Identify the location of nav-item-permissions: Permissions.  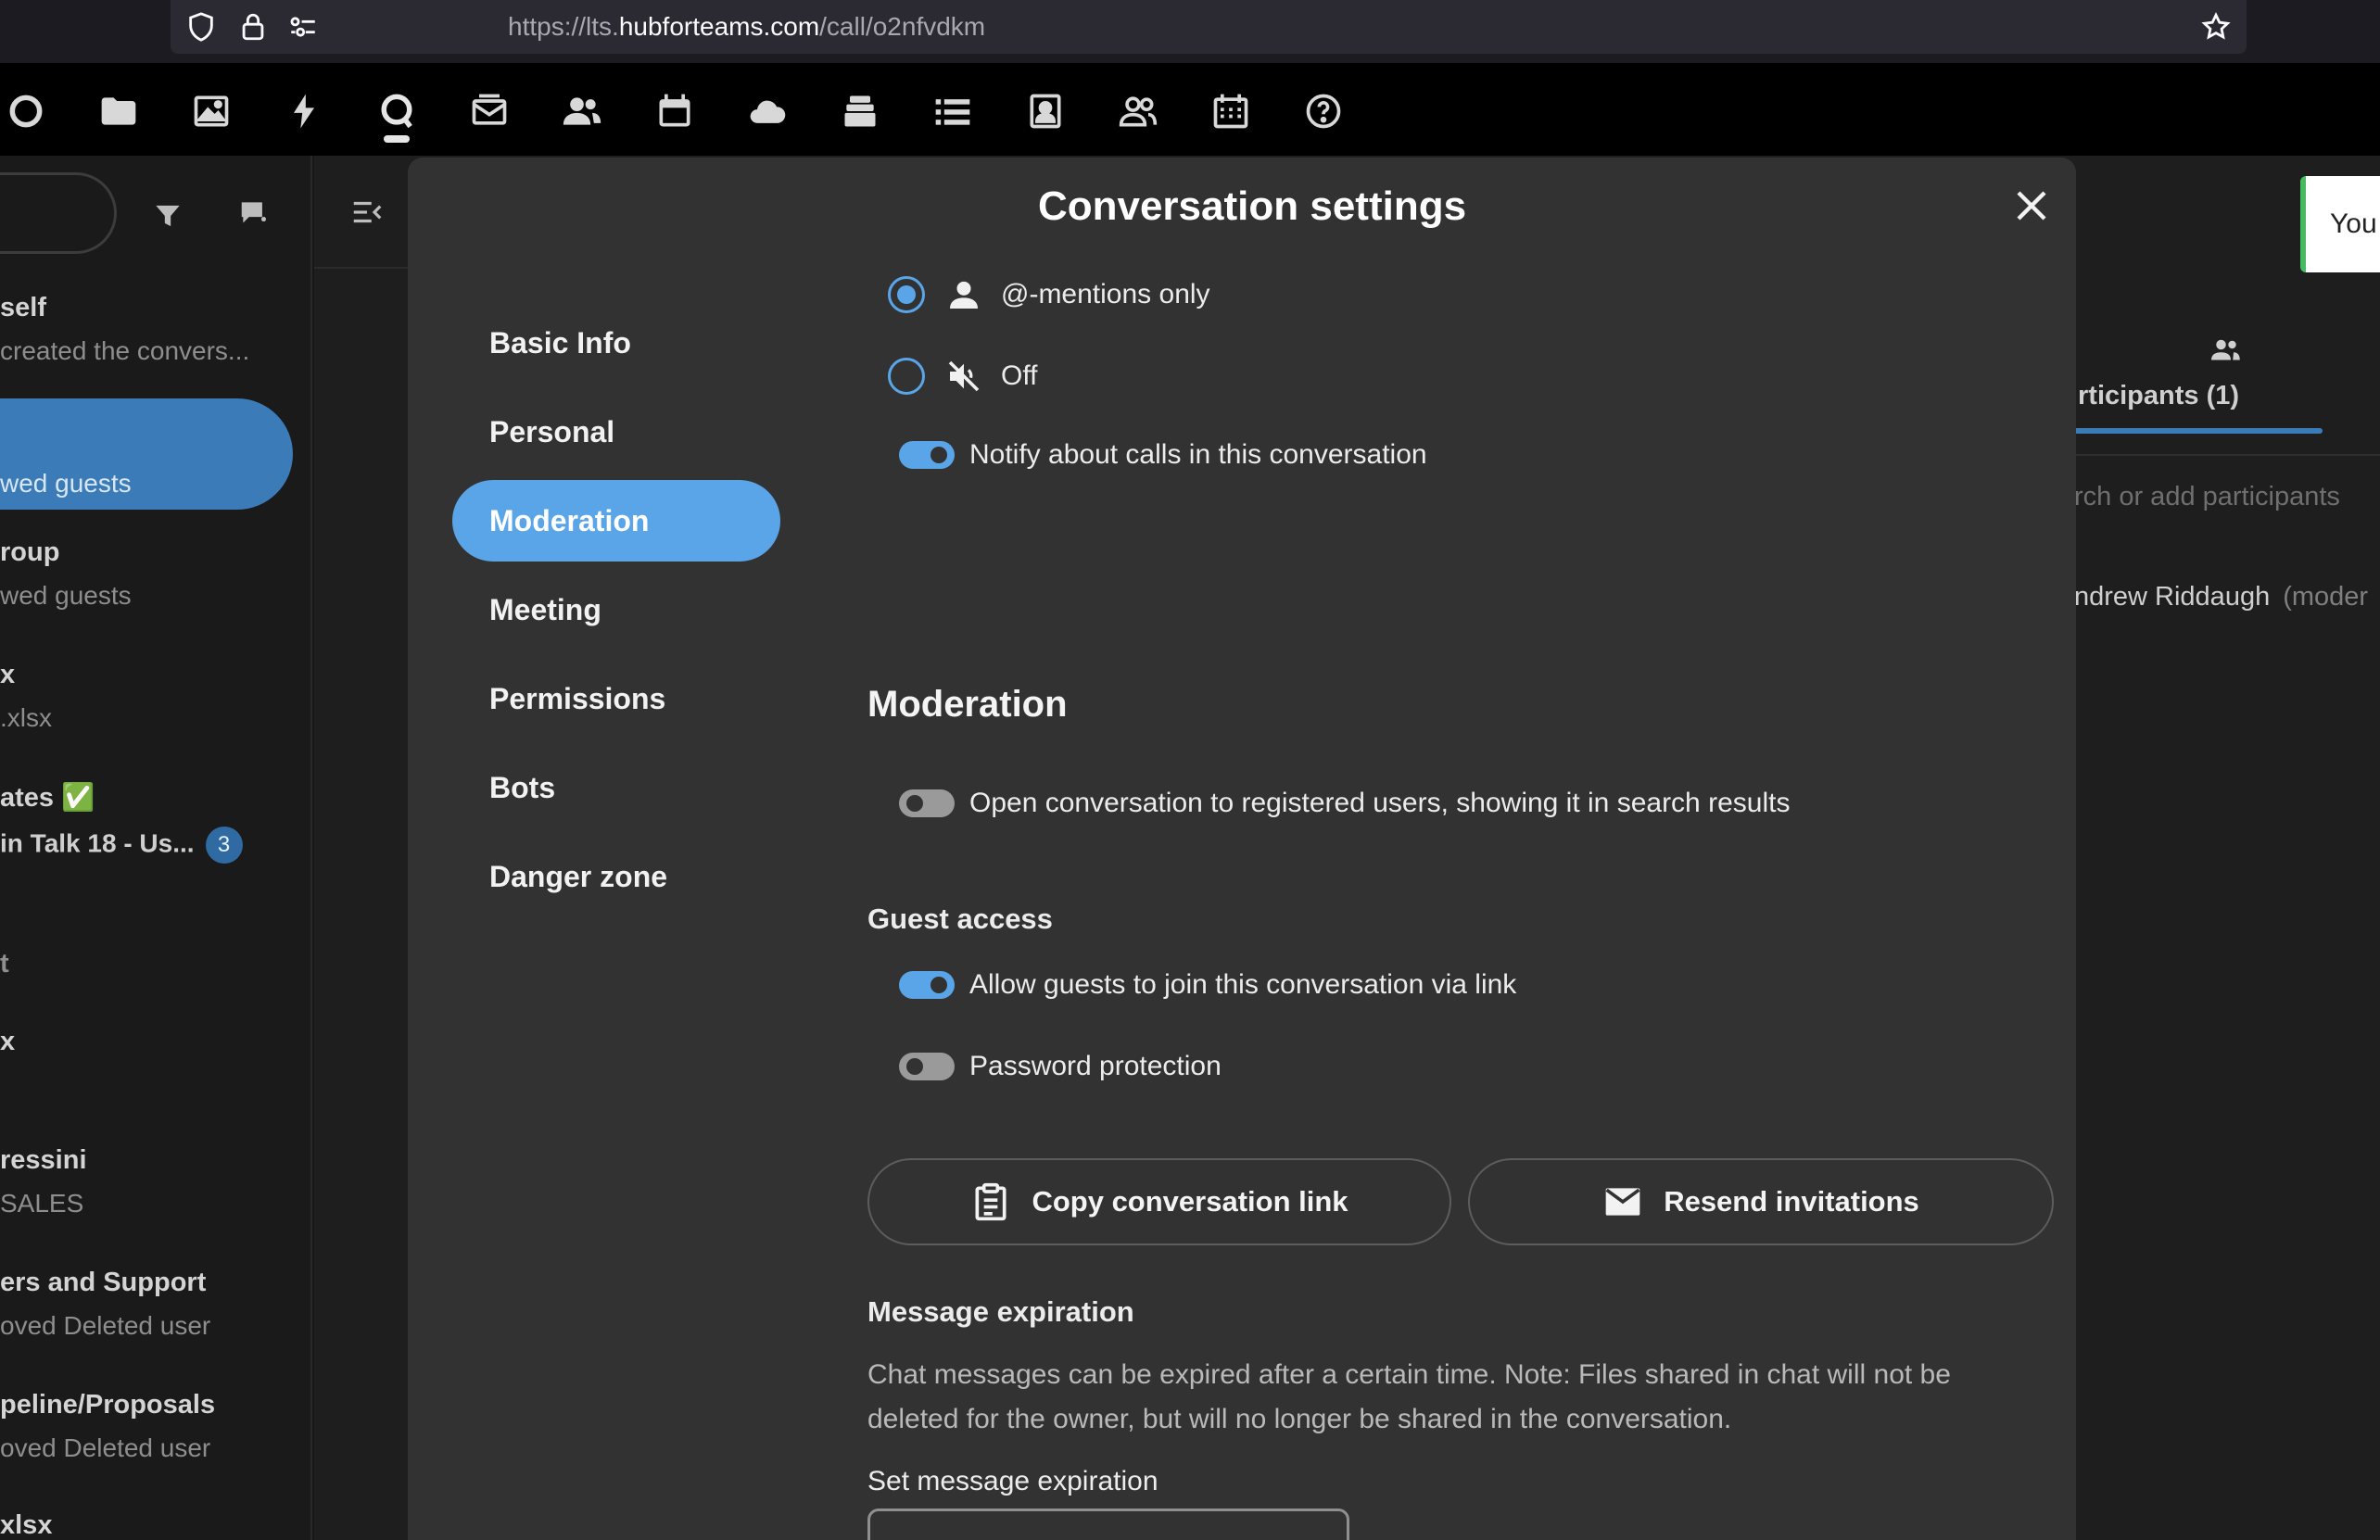
(616, 698).